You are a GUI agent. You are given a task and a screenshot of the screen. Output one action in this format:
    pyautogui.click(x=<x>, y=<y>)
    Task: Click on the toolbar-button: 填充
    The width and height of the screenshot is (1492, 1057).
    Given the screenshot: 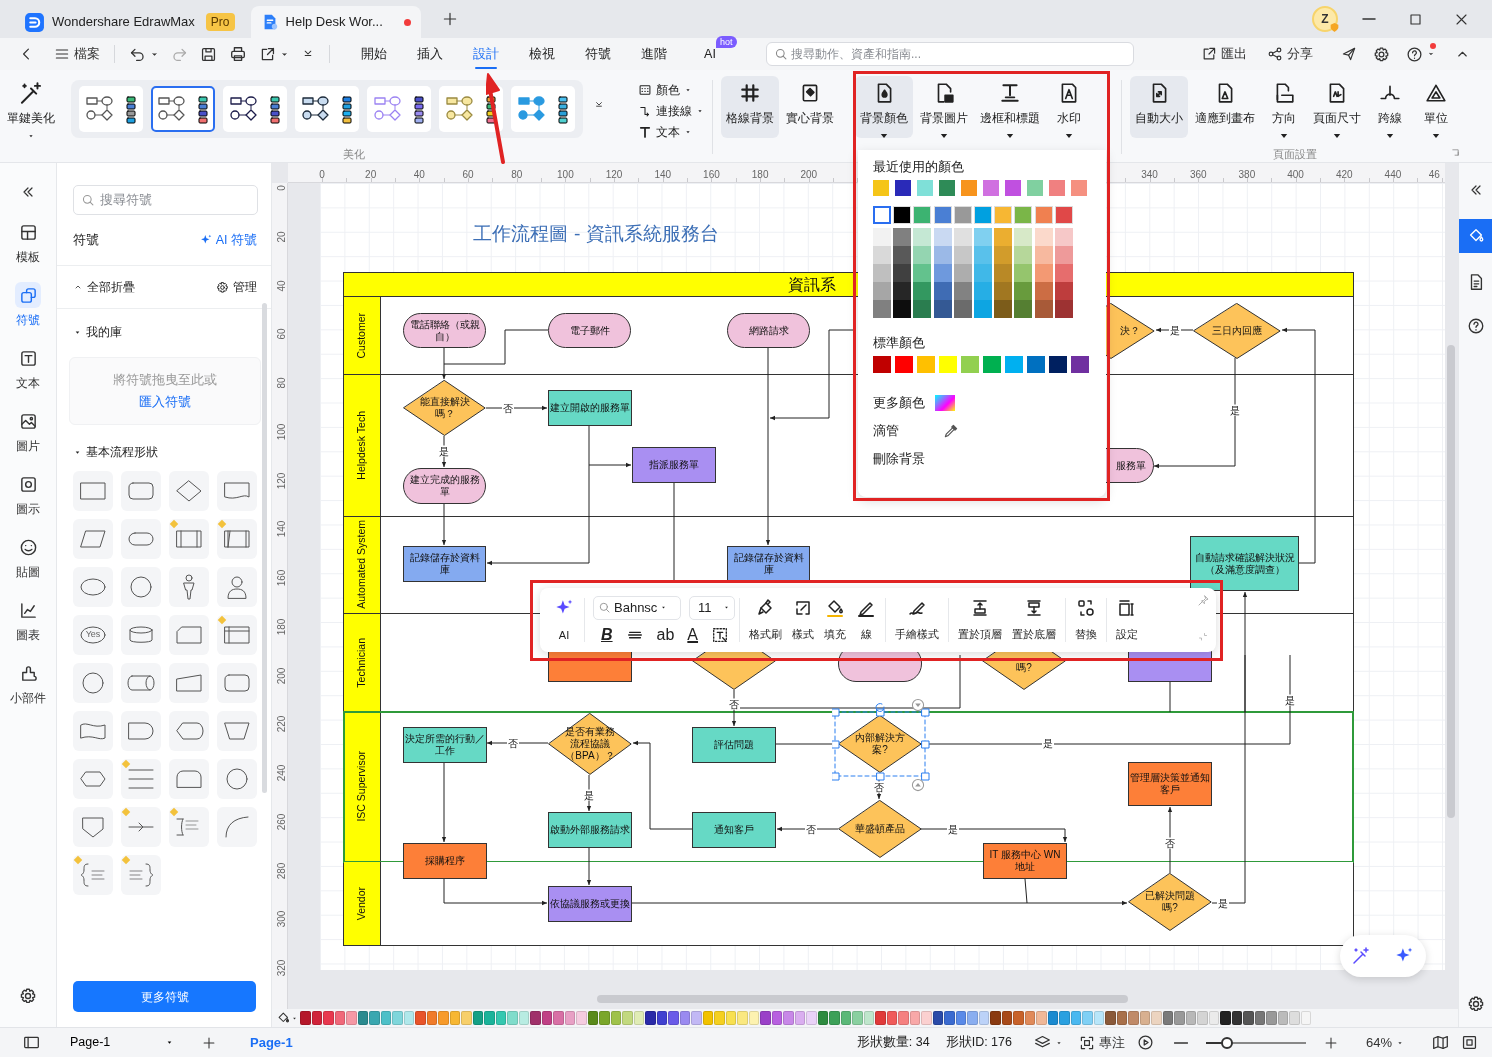 What is the action you would take?
    pyautogui.click(x=835, y=620)
    